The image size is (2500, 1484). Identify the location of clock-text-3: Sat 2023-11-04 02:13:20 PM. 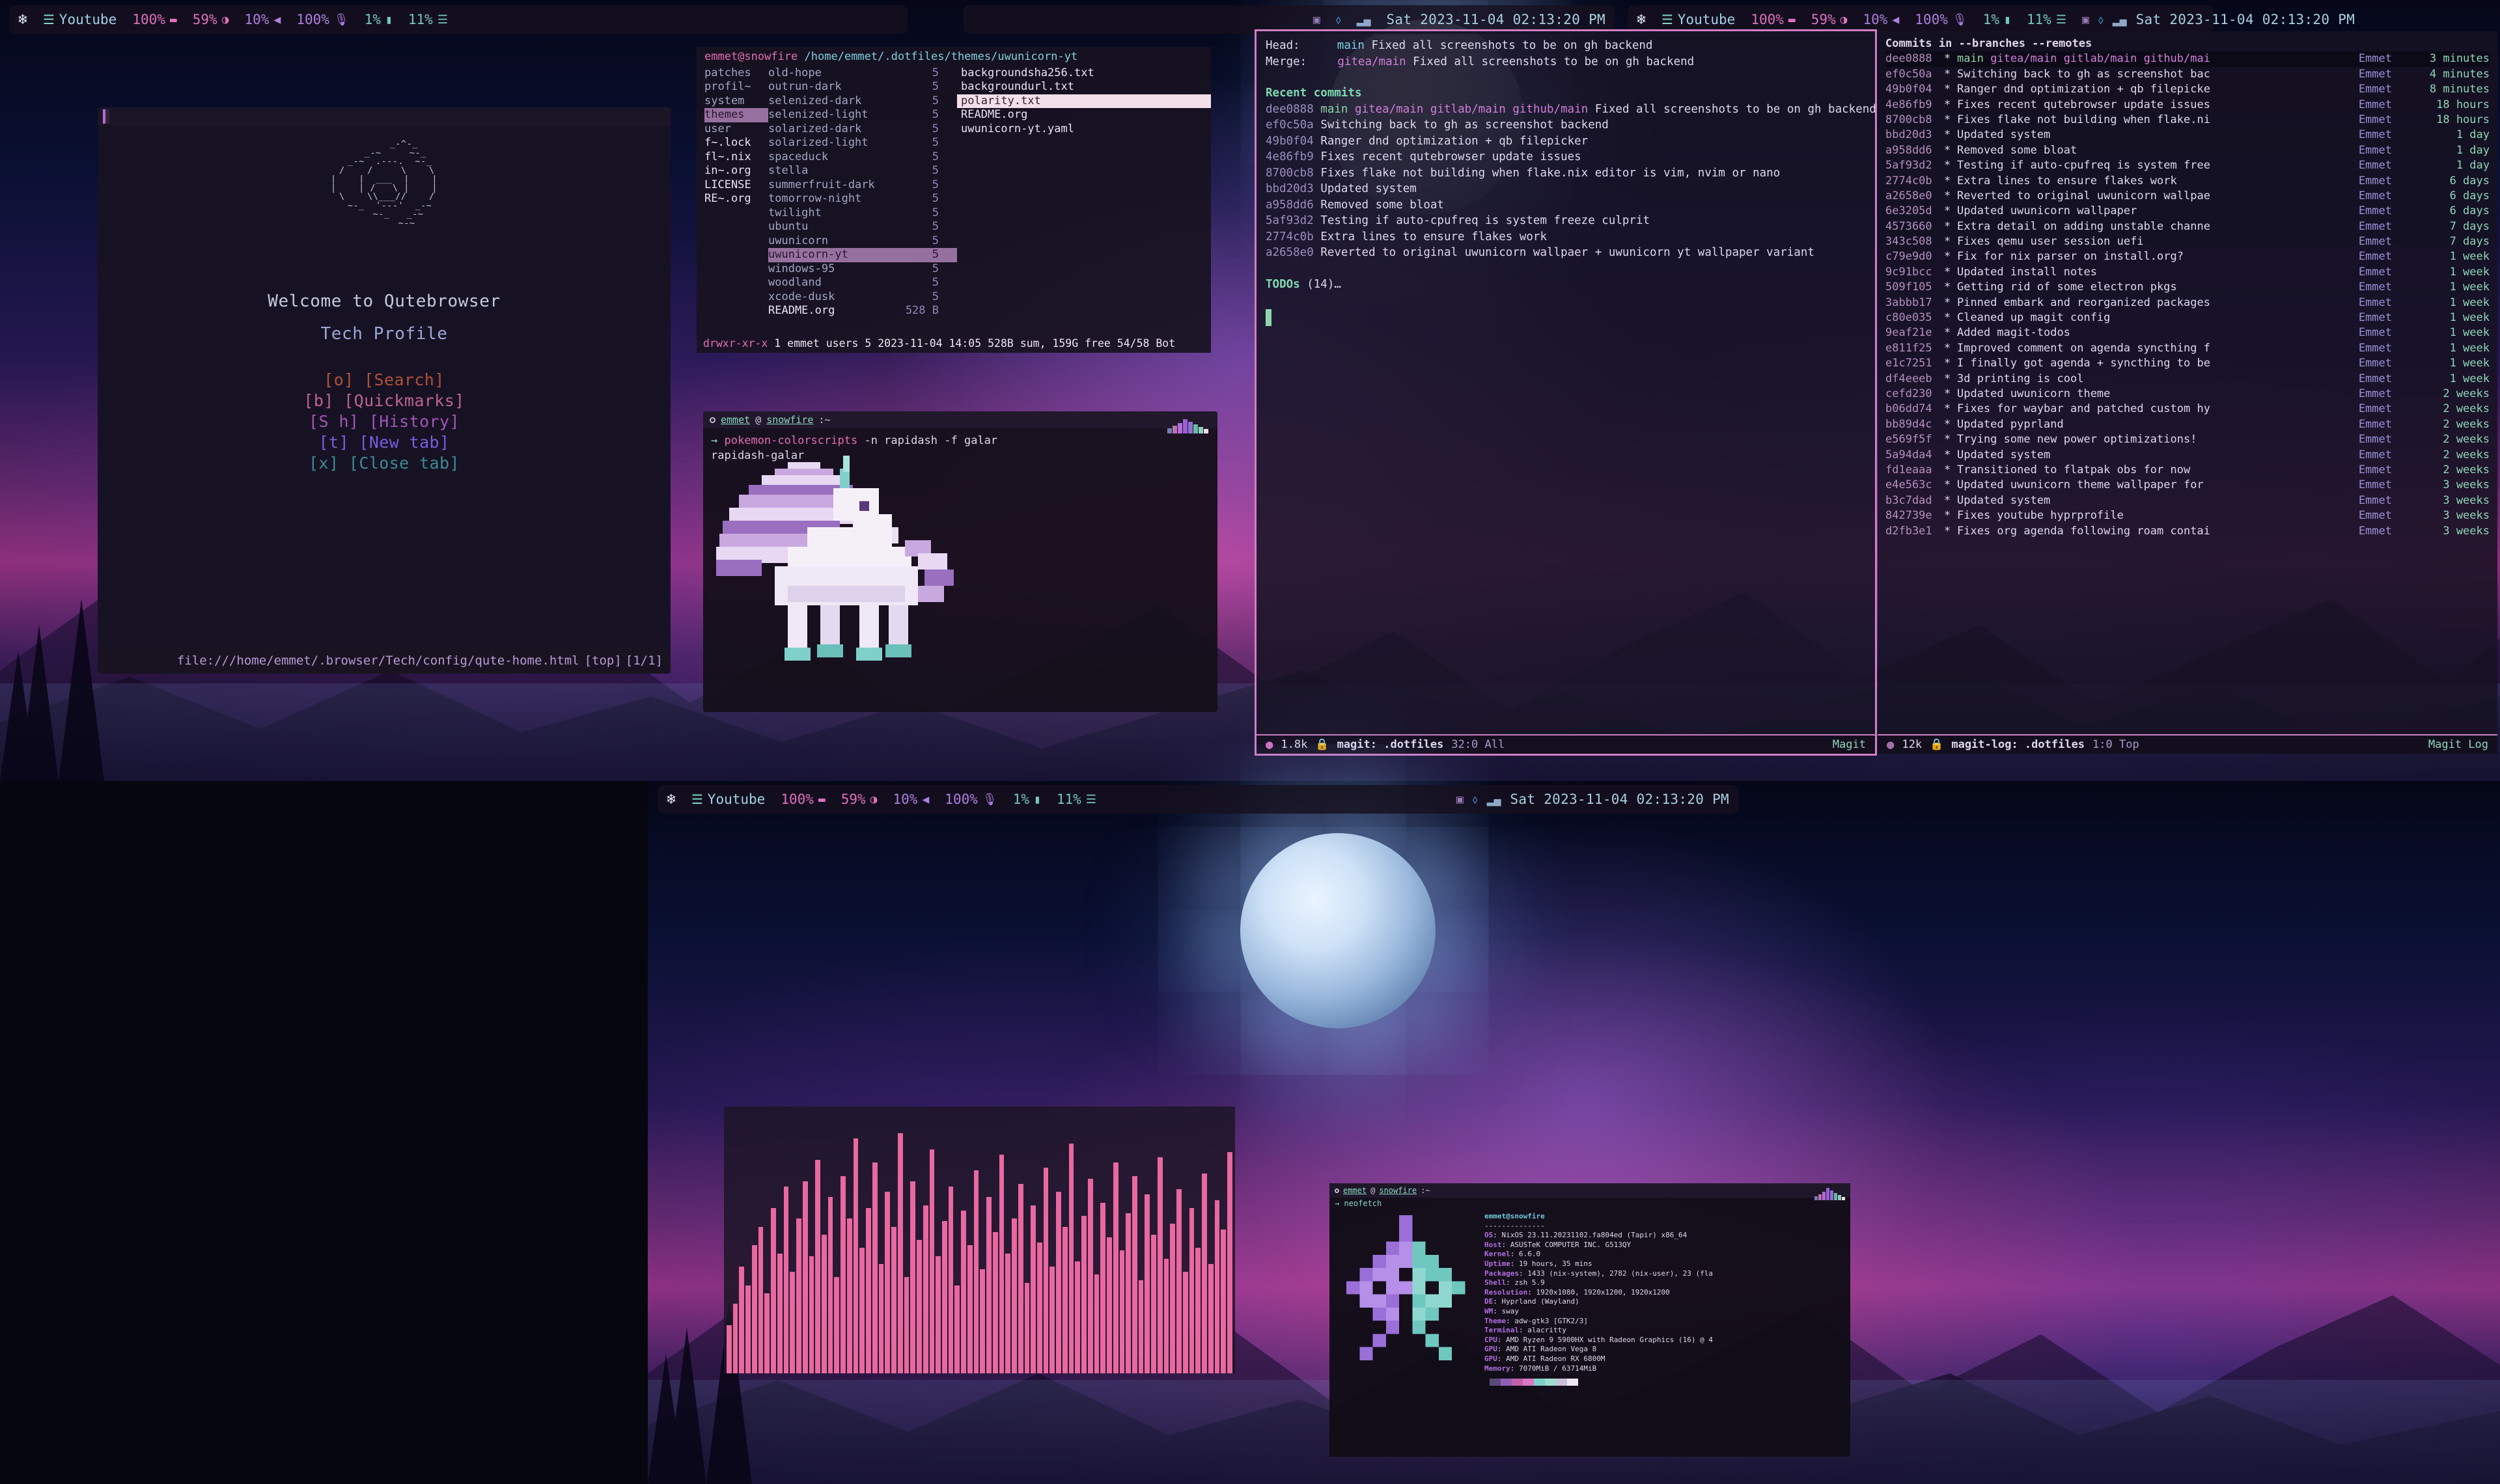
(1619, 799).